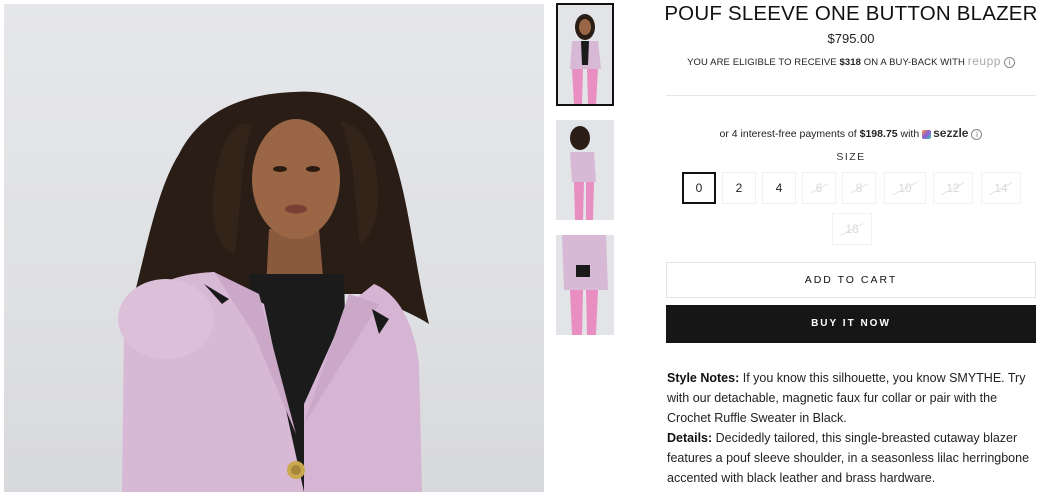  What do you see at coordinates (914, 62) in the screenshot?
I see `buyback-suffix: ON A BUY-BACK WITH` at bounding box center [914, 62].